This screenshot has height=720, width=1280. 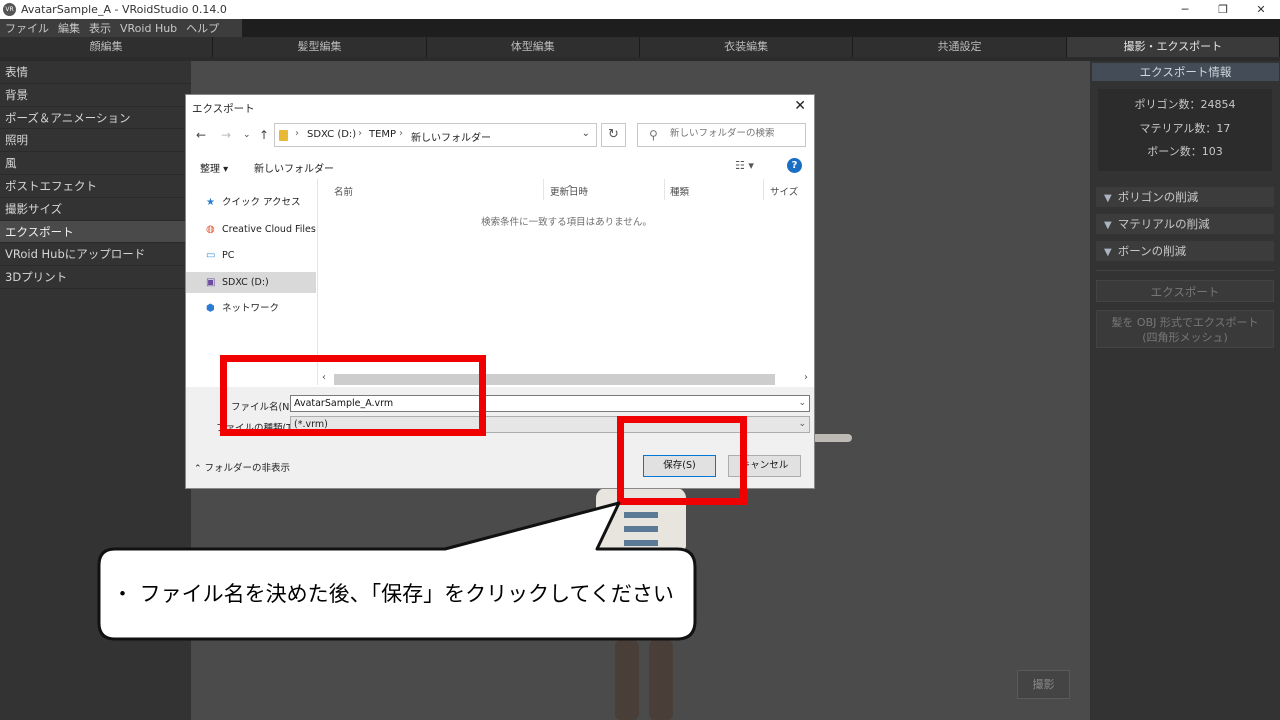 What do you see at coordinates (1185, 104) in the screenshot?
I see `polygon-count: ポリゴン数：24854` at bounding box center [1185, 104].